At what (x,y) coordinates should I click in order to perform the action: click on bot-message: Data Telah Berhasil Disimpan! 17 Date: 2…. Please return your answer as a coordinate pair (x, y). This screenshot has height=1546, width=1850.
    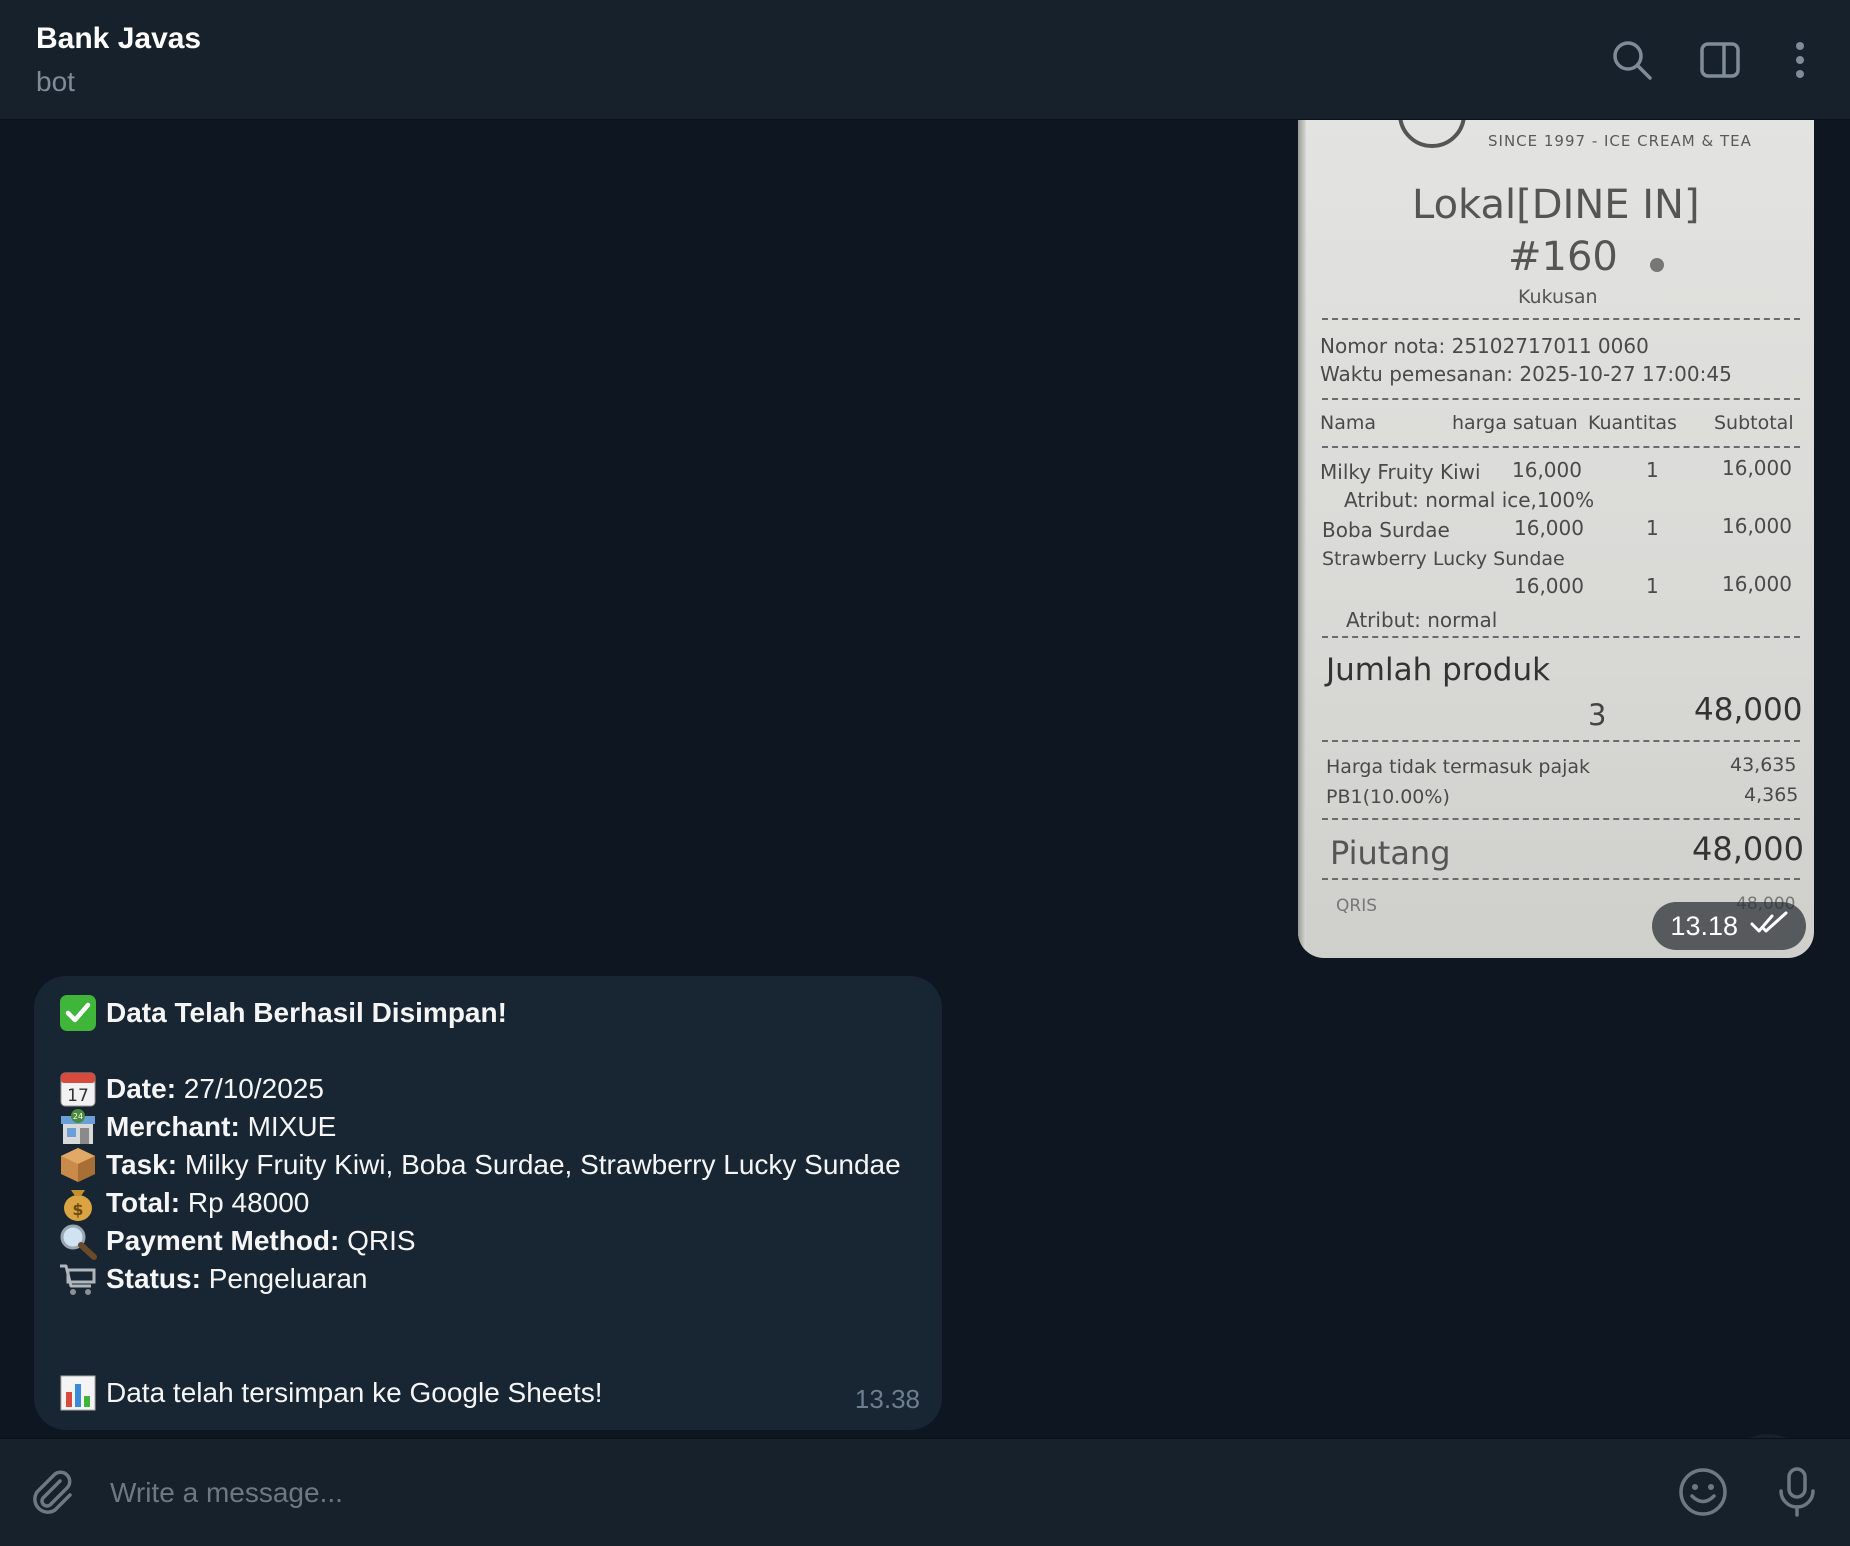
    Looking at the image, I should click on (488, 1203).